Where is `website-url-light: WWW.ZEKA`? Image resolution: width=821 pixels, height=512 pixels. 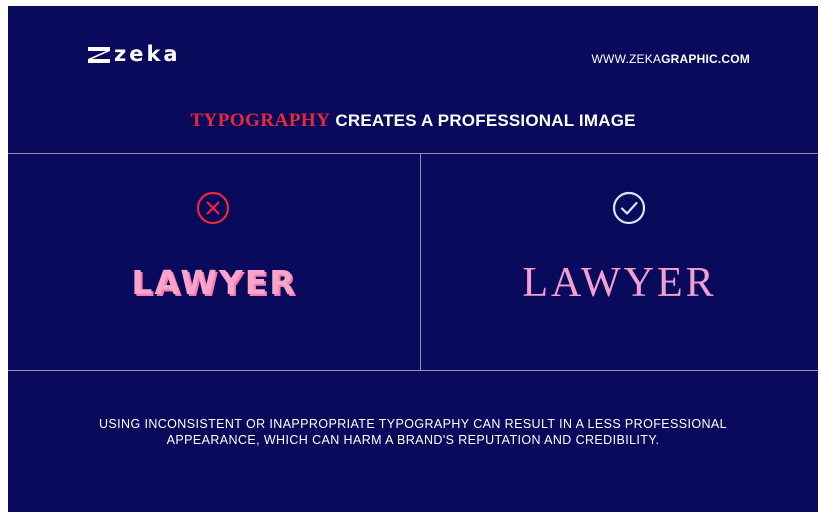
website-url-light: WWW.ZEKA is located at coordinates (626, 59).